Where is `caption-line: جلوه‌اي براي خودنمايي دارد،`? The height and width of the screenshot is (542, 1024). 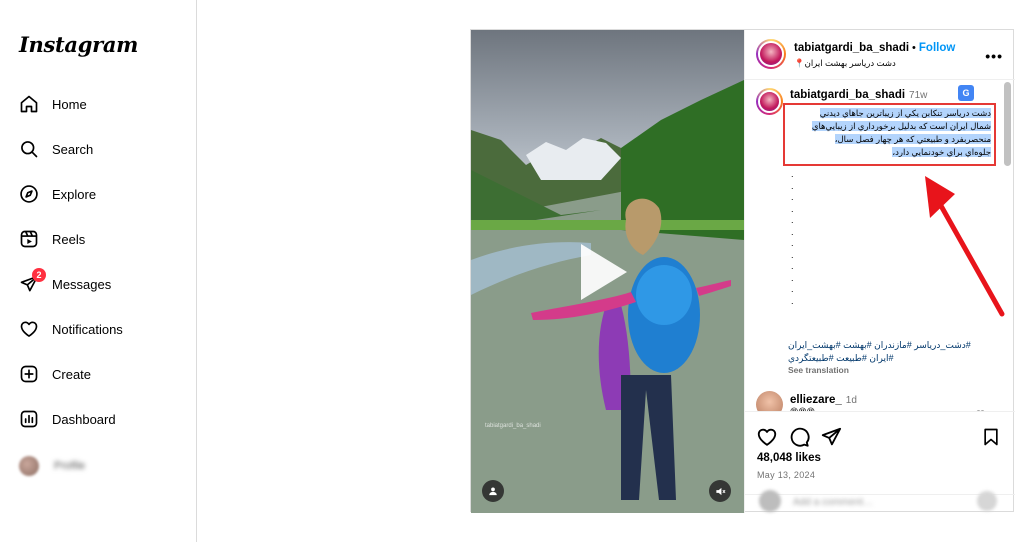 caption-line: جلوه‌اي براي خودنمايي دارد، is located at coordinates (941, 152).